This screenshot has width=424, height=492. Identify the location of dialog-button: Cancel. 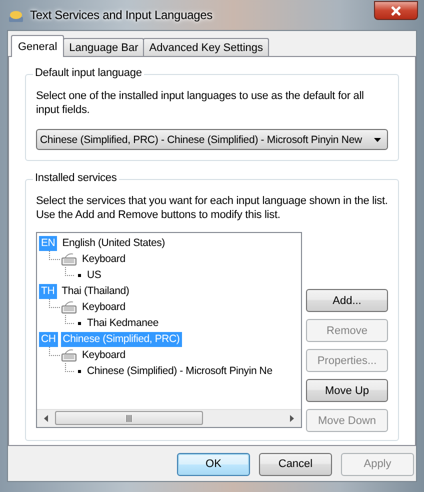
(295, 464).